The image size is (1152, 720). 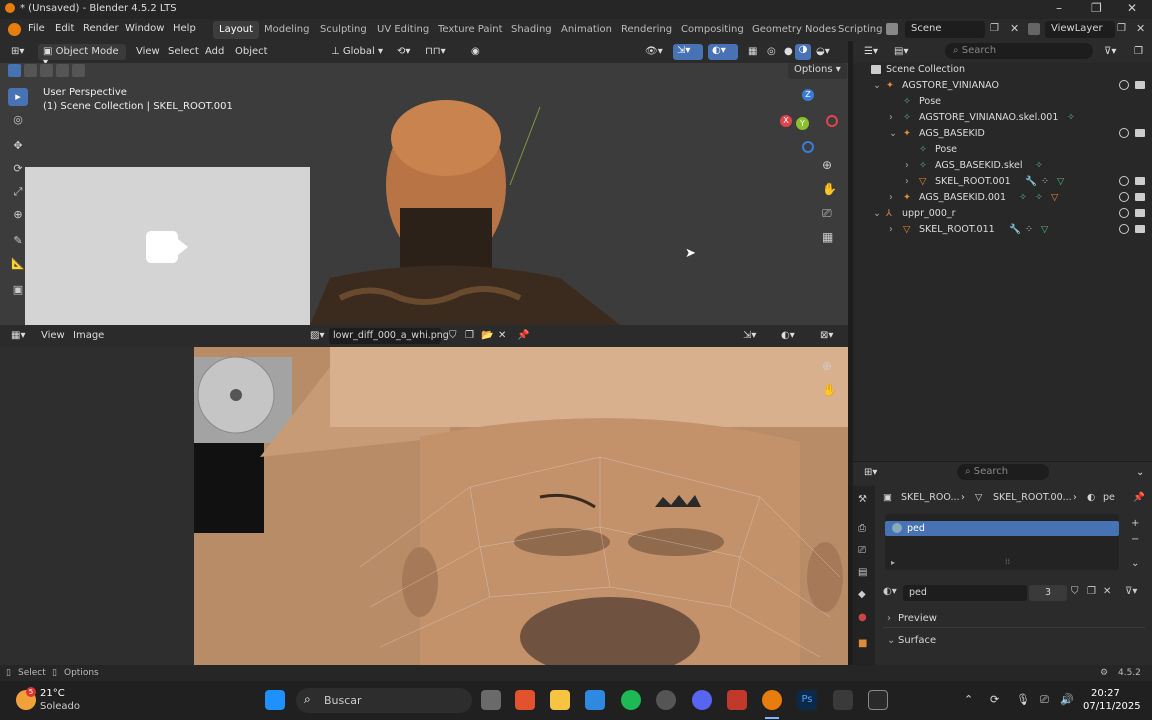 What do you see at coordinates (560, 700) in the screenshot?
I see `file-explorer-icon` at bounding box center [560, 700].